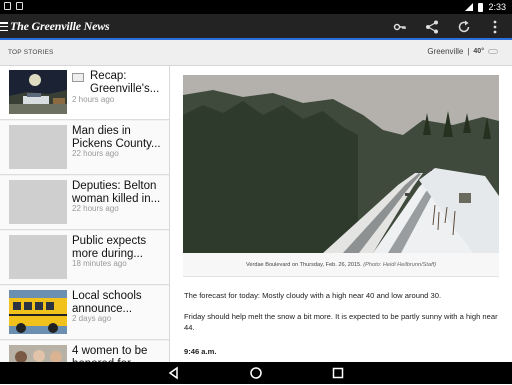 Image resolution: width=512 pixels, height=385 pixels. What do you see at coordinates (493, 51) in the screenshot?
I see `cloud-icon` at bounding box center [493, 51].